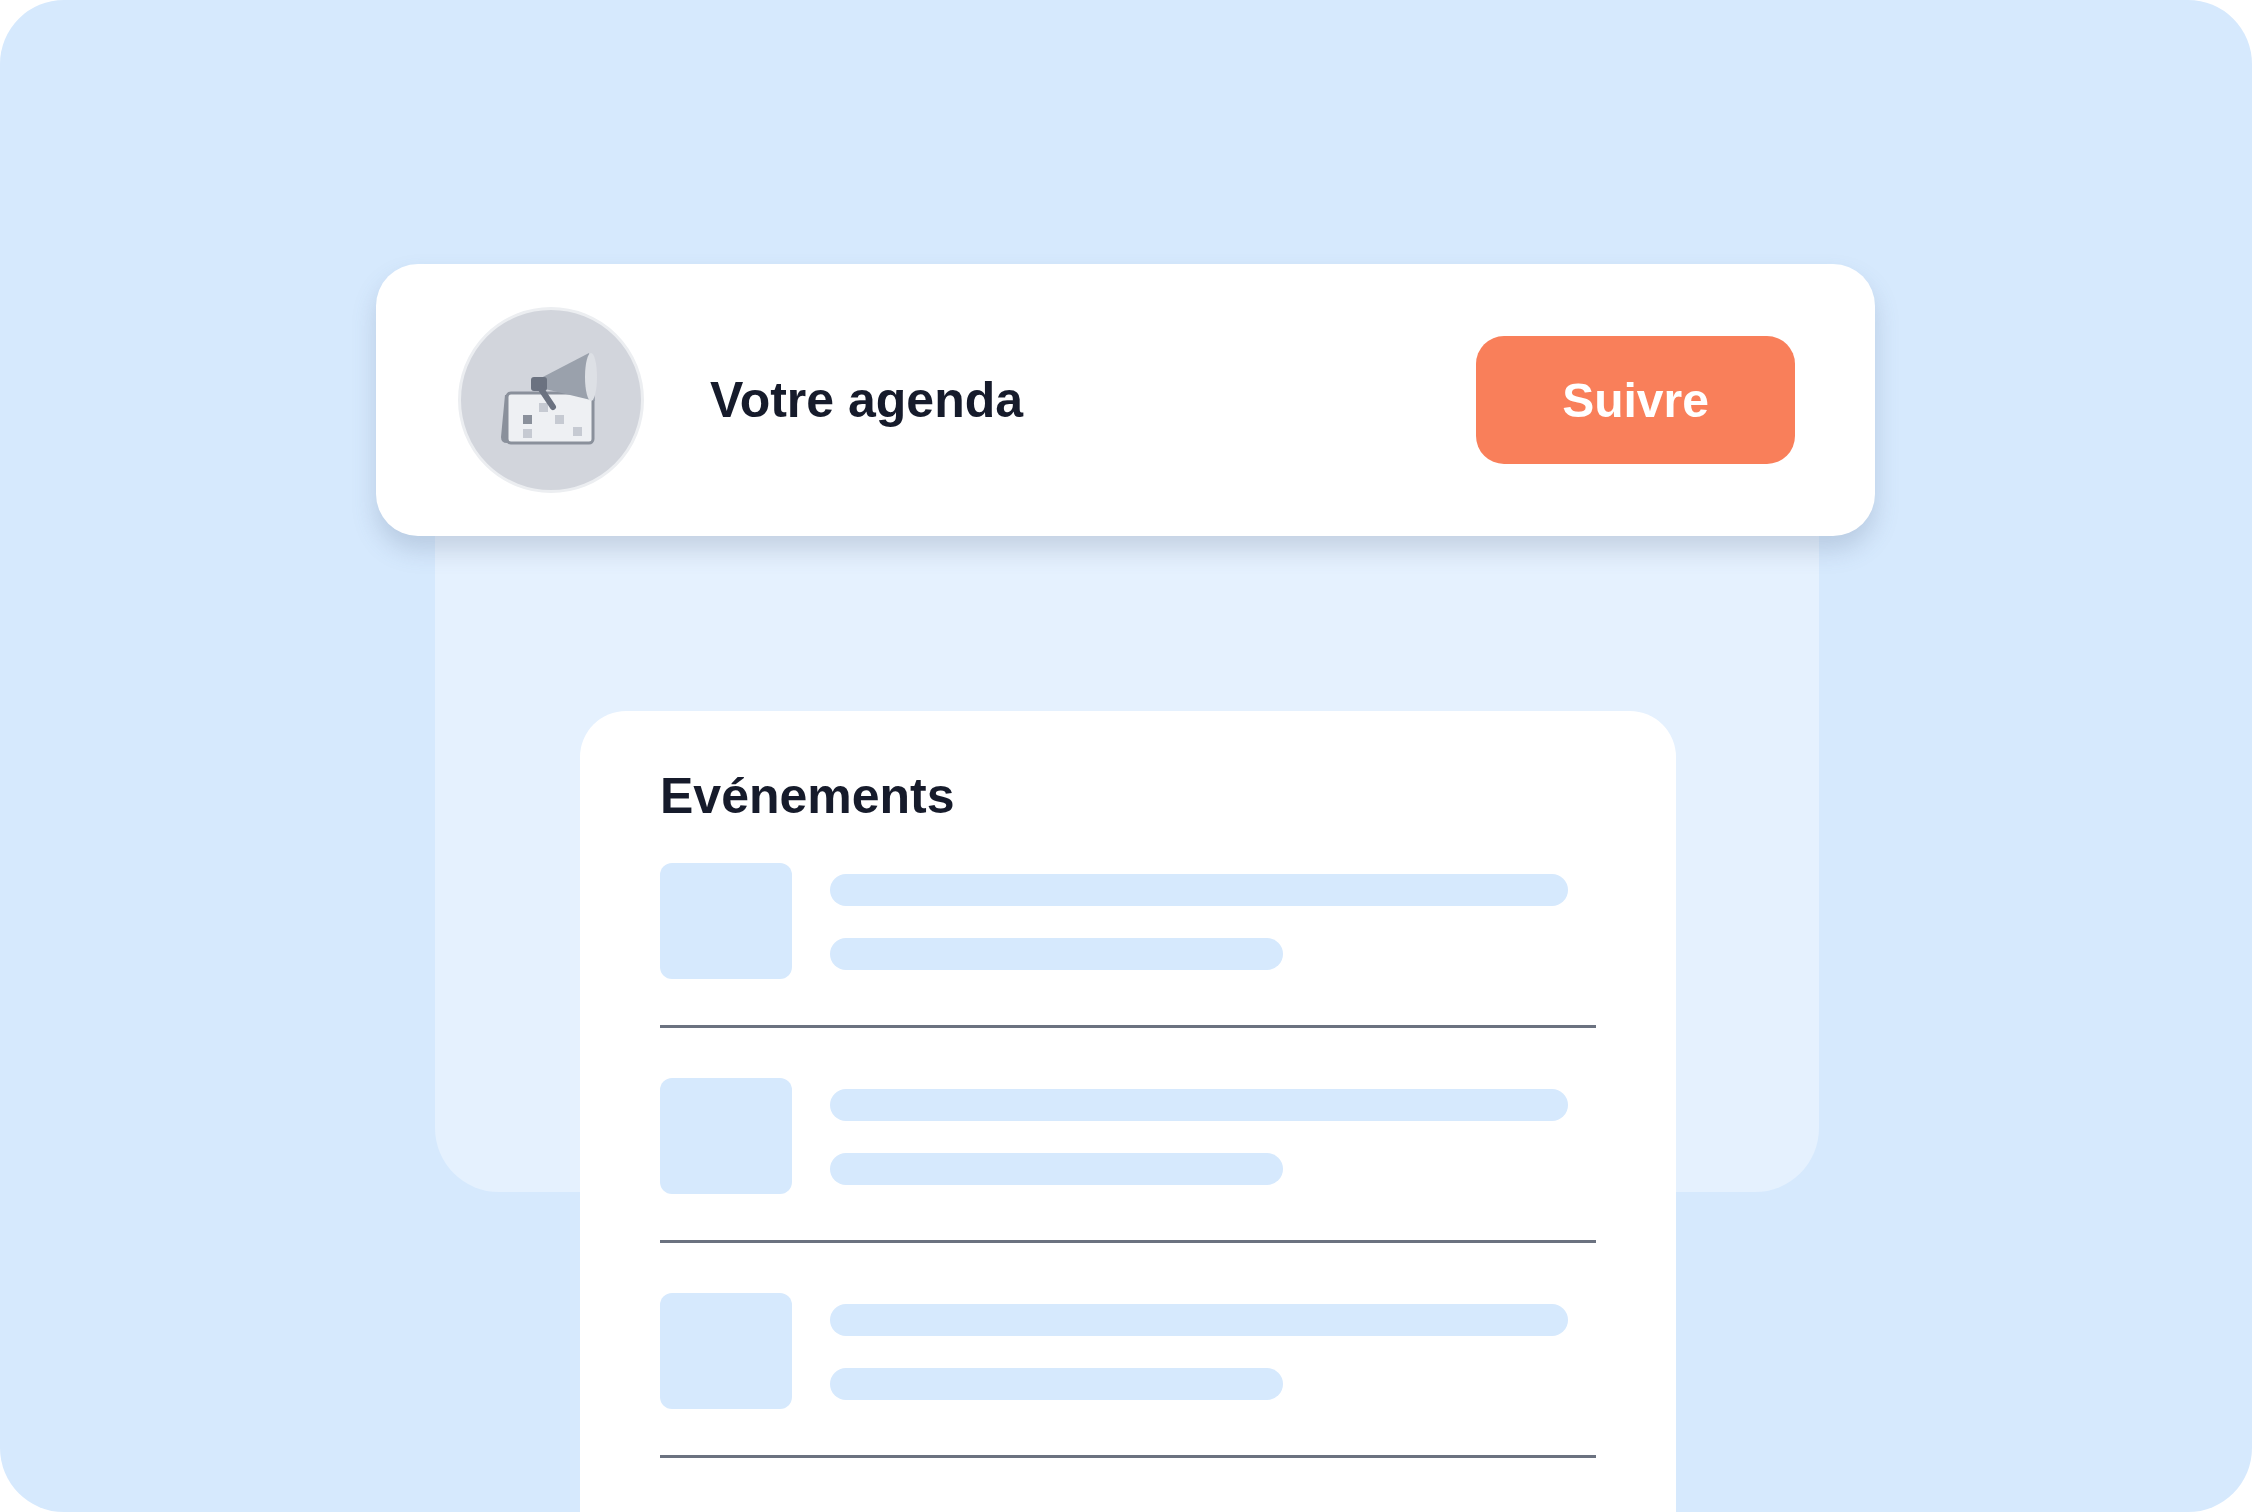 This screenshot has height=1512, width=2252. Describe the element at coordinates (1635, 400) in the screenshot. I see `follow-button: Suivre` at that location.